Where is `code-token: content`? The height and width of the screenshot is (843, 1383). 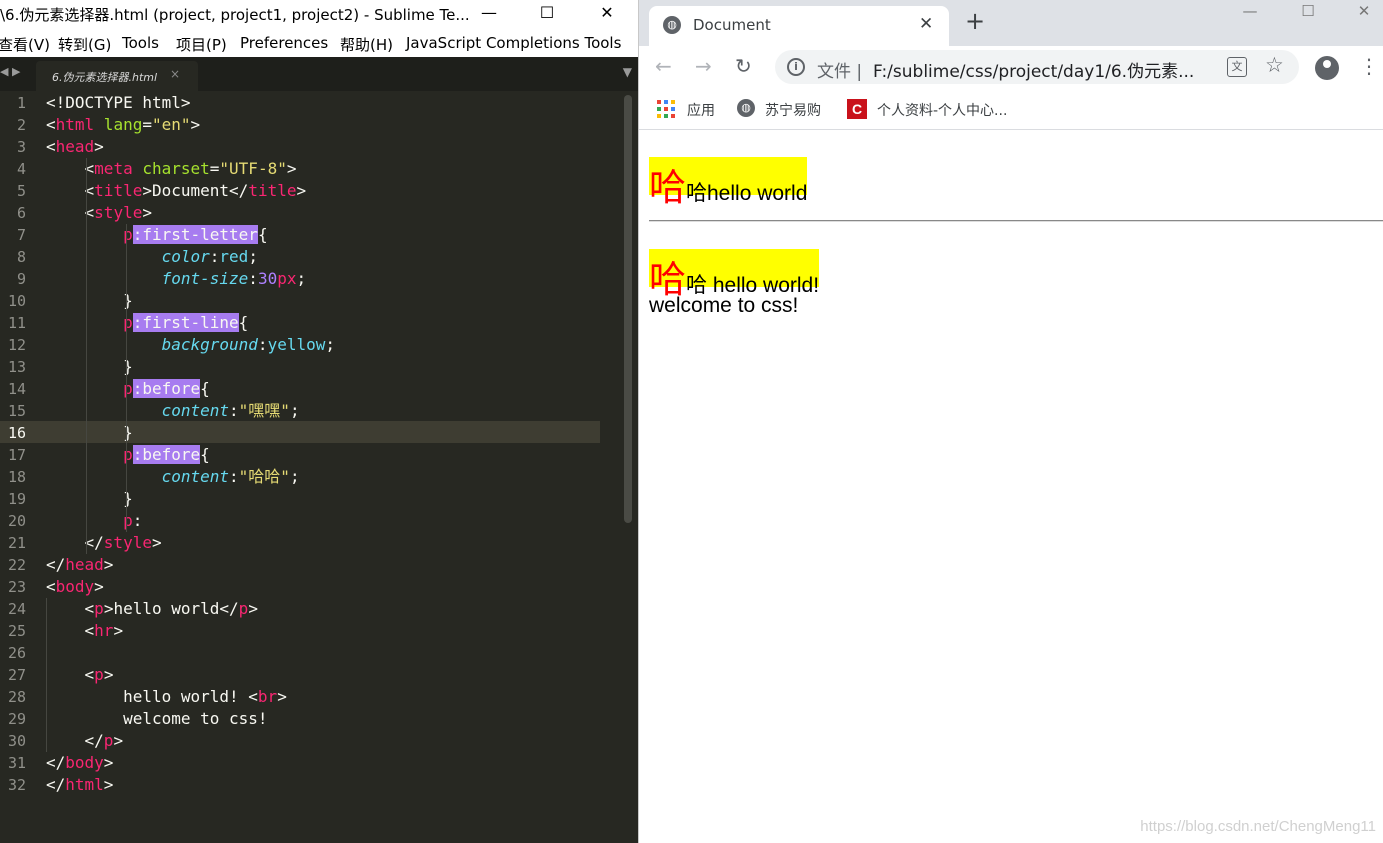 code-token: content is located at coordinates (195, 410).